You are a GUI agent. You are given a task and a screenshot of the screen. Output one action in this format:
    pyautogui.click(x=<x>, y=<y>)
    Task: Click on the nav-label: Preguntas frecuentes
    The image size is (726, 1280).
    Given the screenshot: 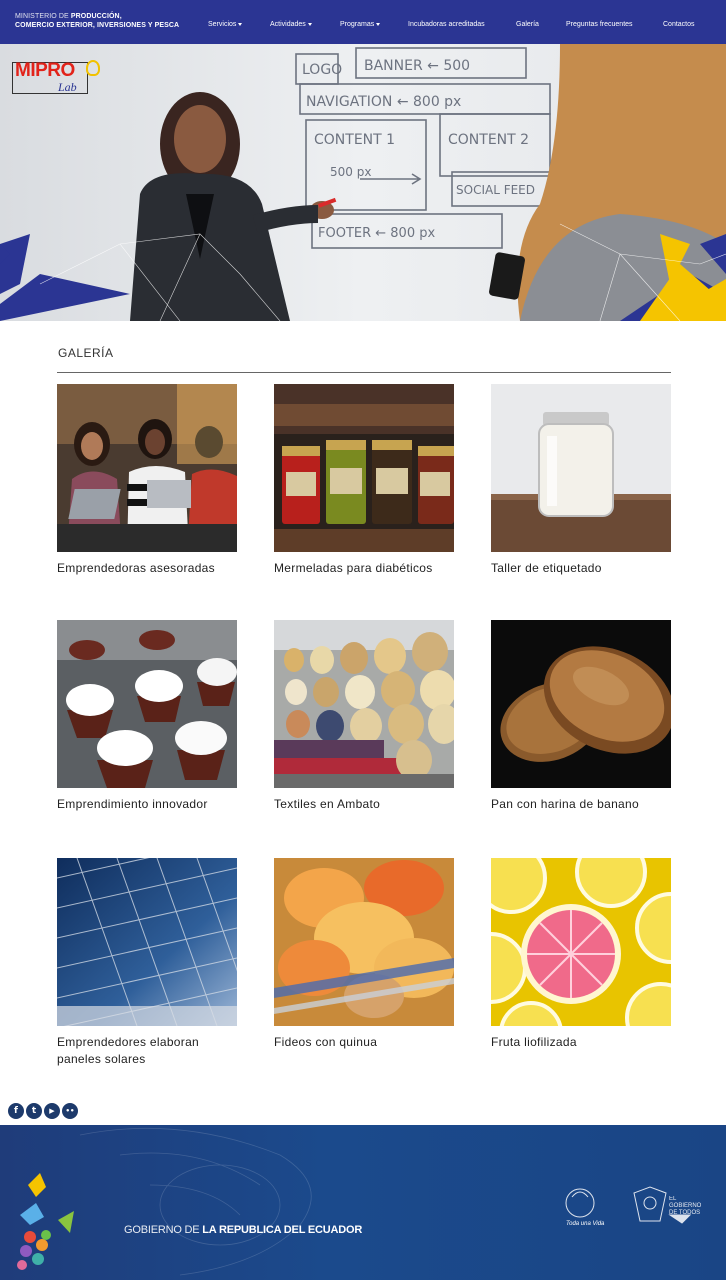 What is the action you would take?
    pyautogui.click(x=599, y=24)
    